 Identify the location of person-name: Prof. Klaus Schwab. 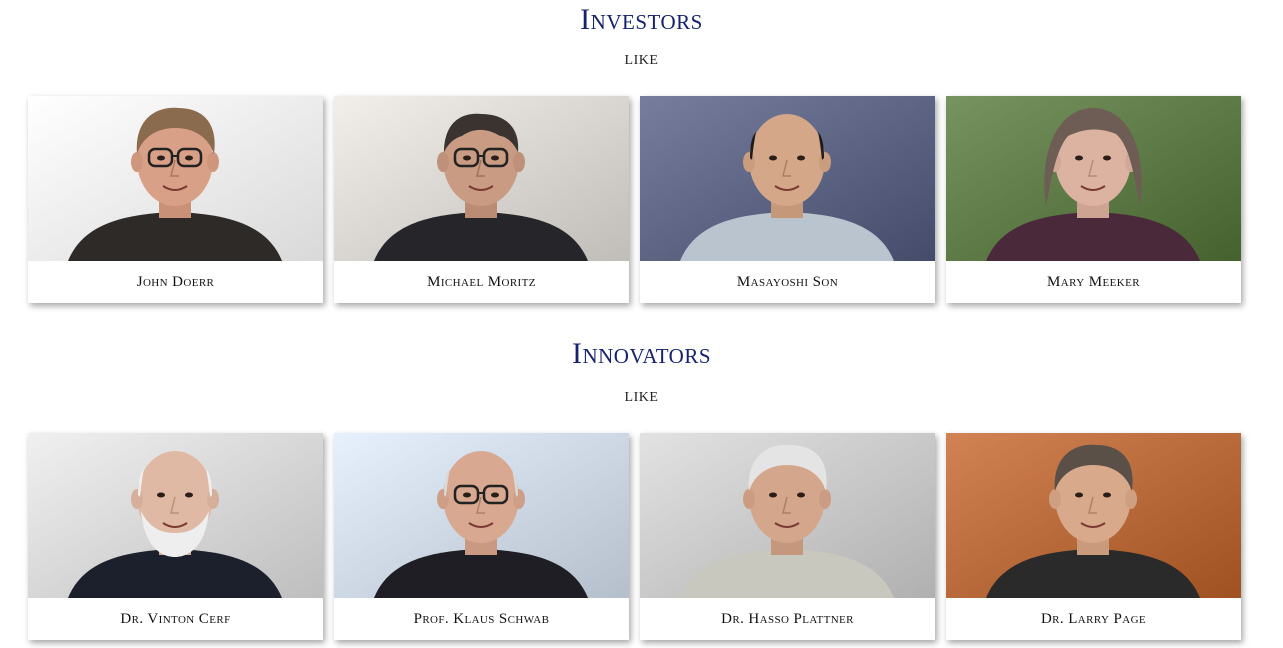
(481, 619).